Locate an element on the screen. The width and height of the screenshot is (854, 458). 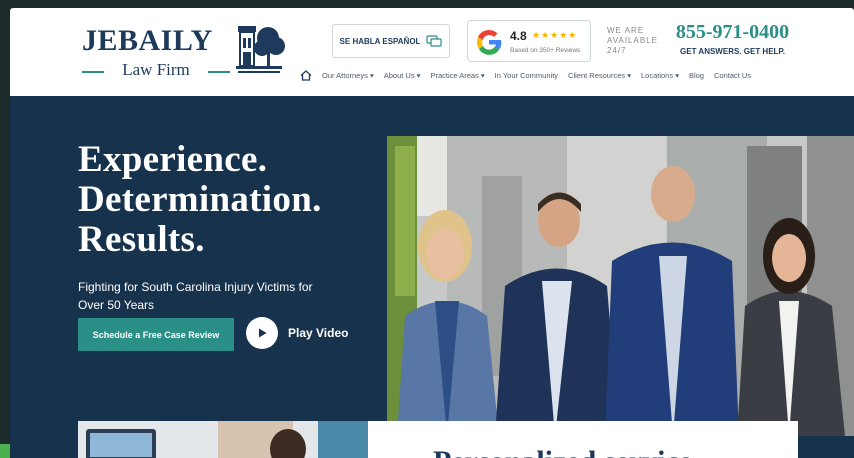
nav-item-locations: Locations ▾ is located at coordinates (660, 75).